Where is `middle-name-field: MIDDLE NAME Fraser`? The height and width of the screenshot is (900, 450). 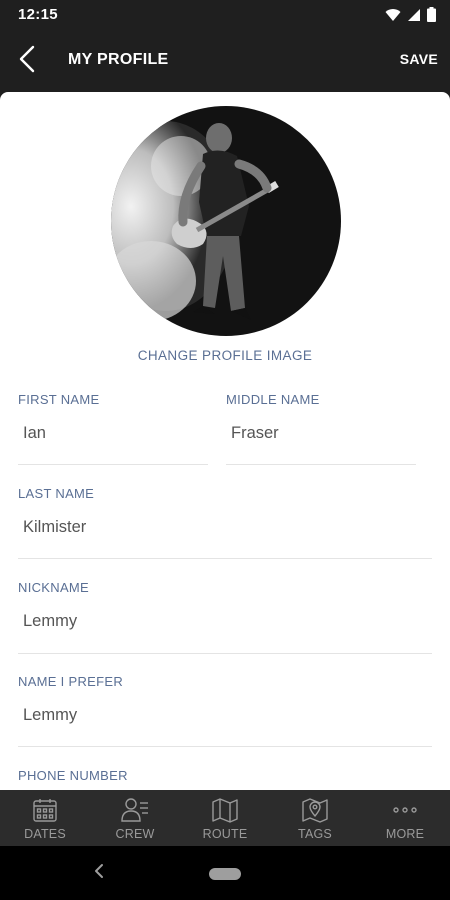 middle-name-field: MIDDLE NAME Fraser is located at coordinates (321, 417).